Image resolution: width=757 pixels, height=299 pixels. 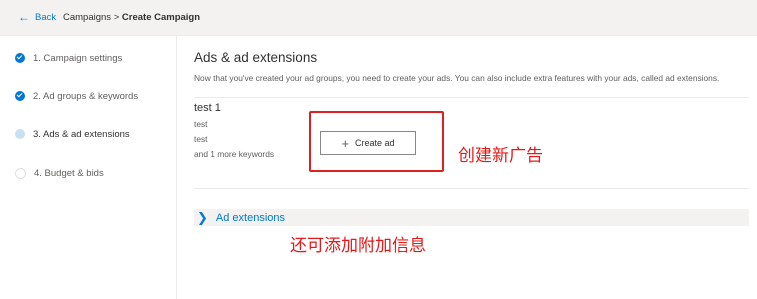 I want to click on step-label: 2. Ad groups & keywords, so click(x=86, y=96).